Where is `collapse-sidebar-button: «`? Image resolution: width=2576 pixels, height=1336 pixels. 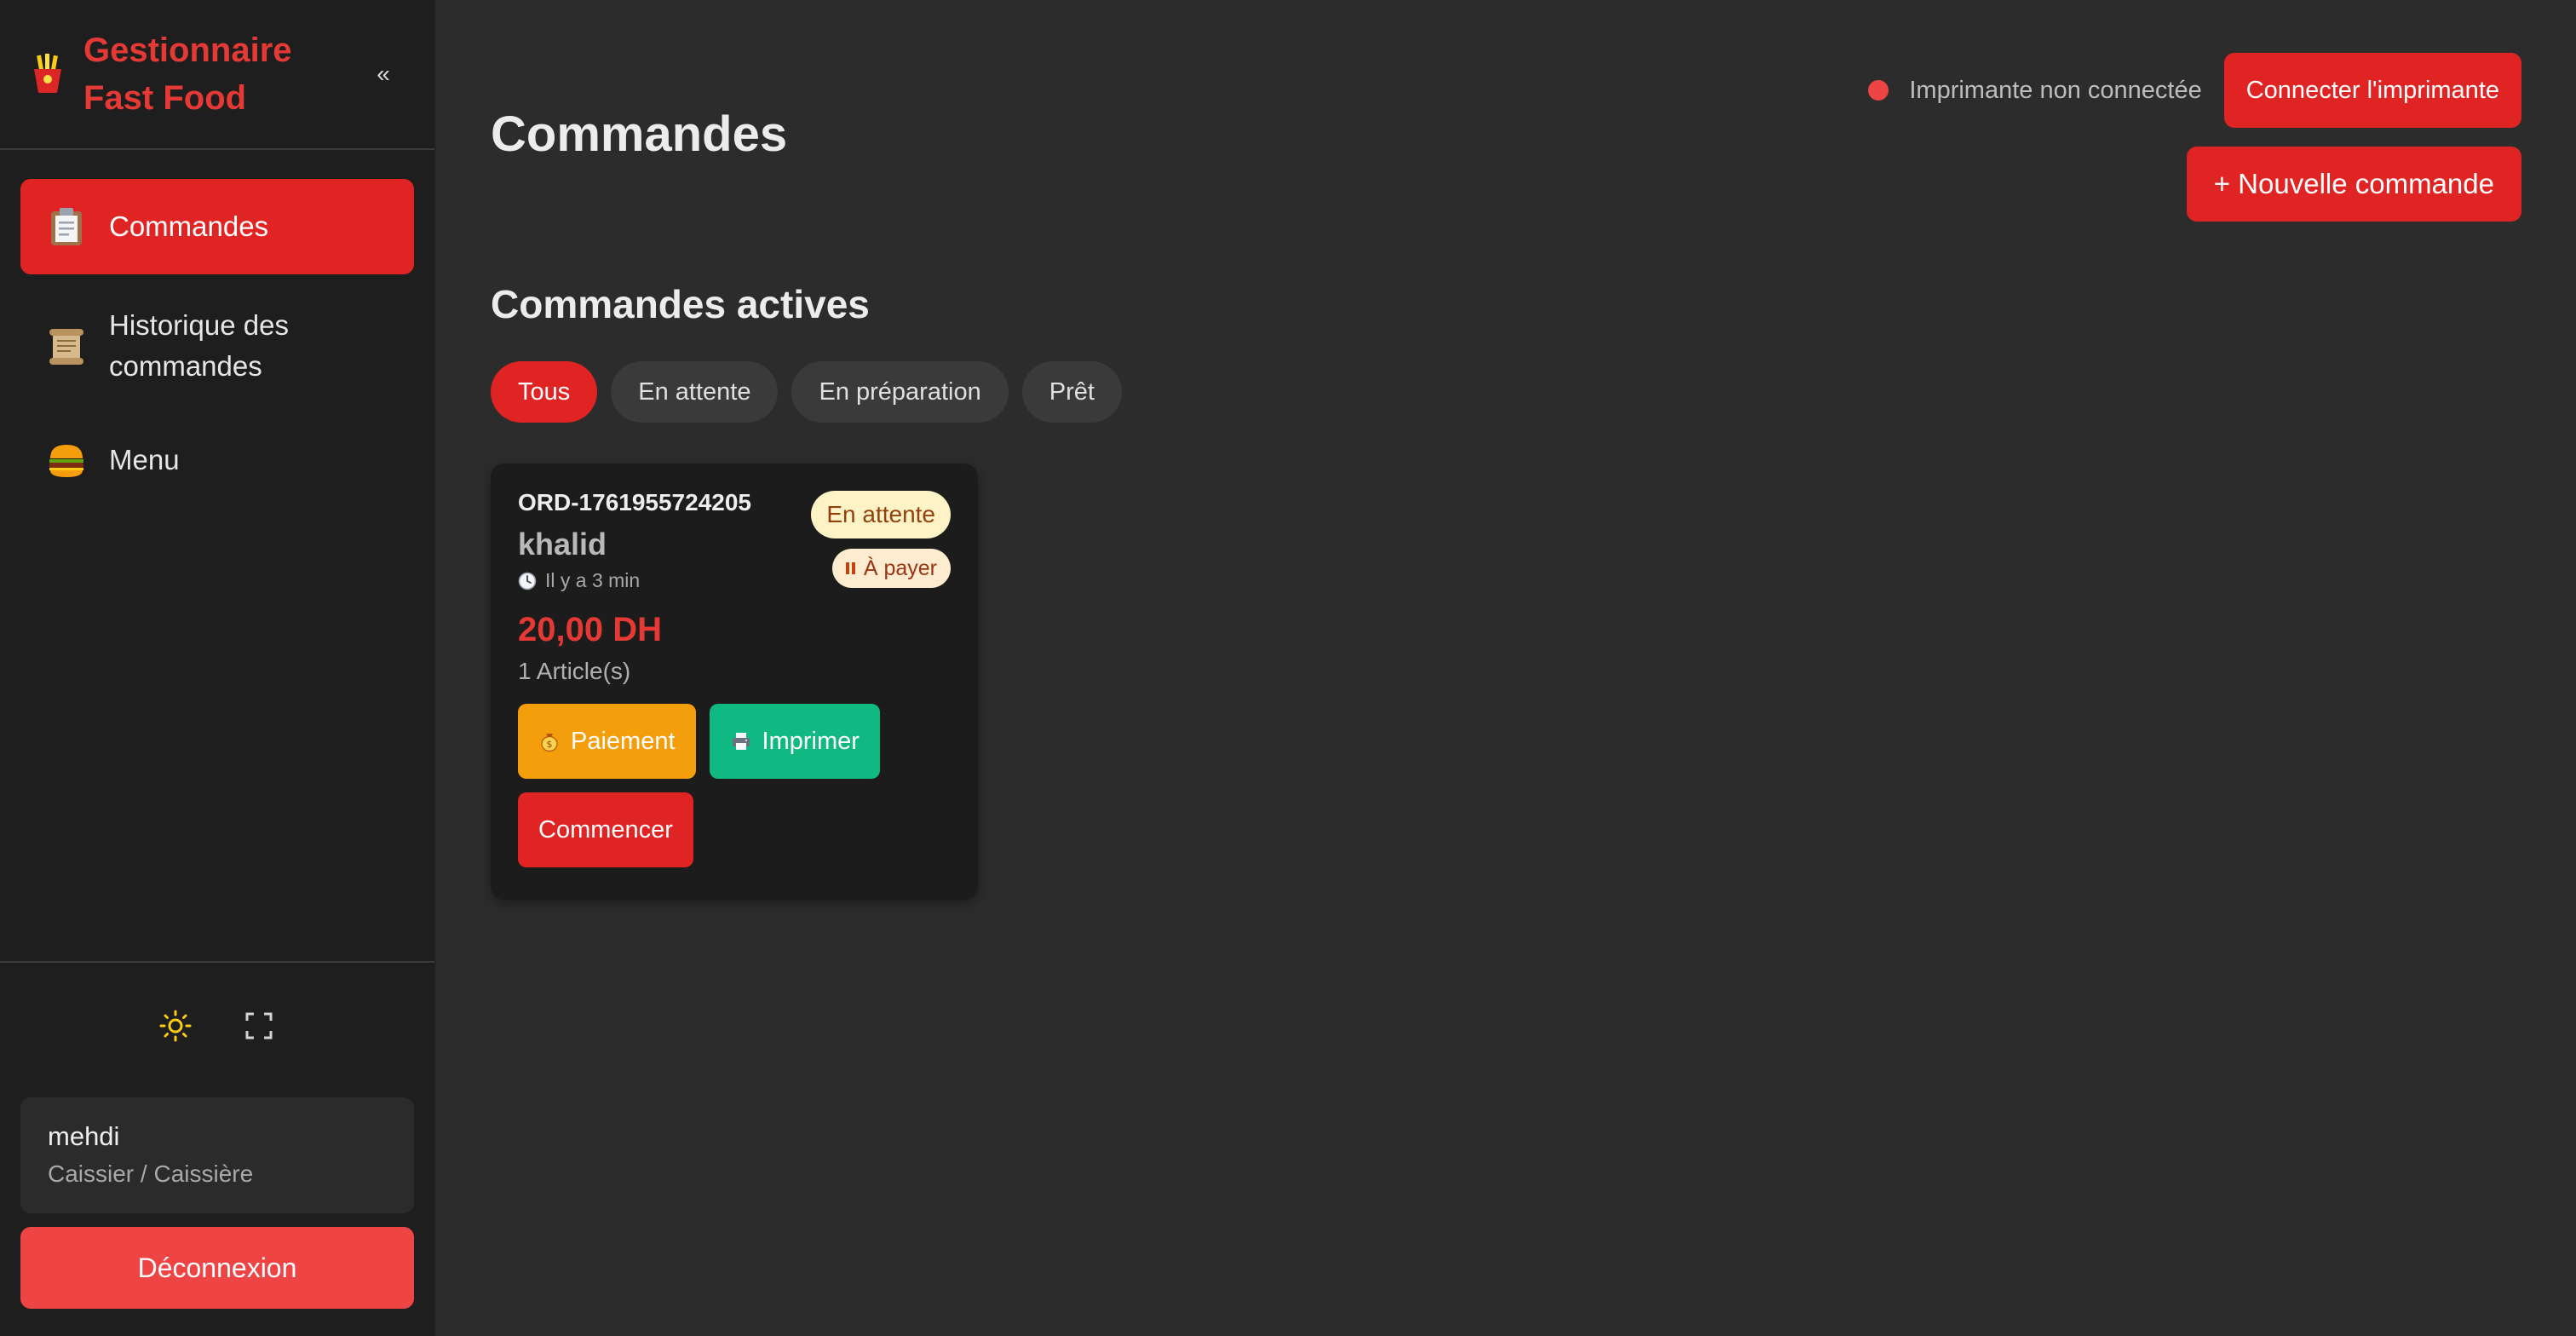
collapse-sidebar-button: « is located at coordinates (383, 74).